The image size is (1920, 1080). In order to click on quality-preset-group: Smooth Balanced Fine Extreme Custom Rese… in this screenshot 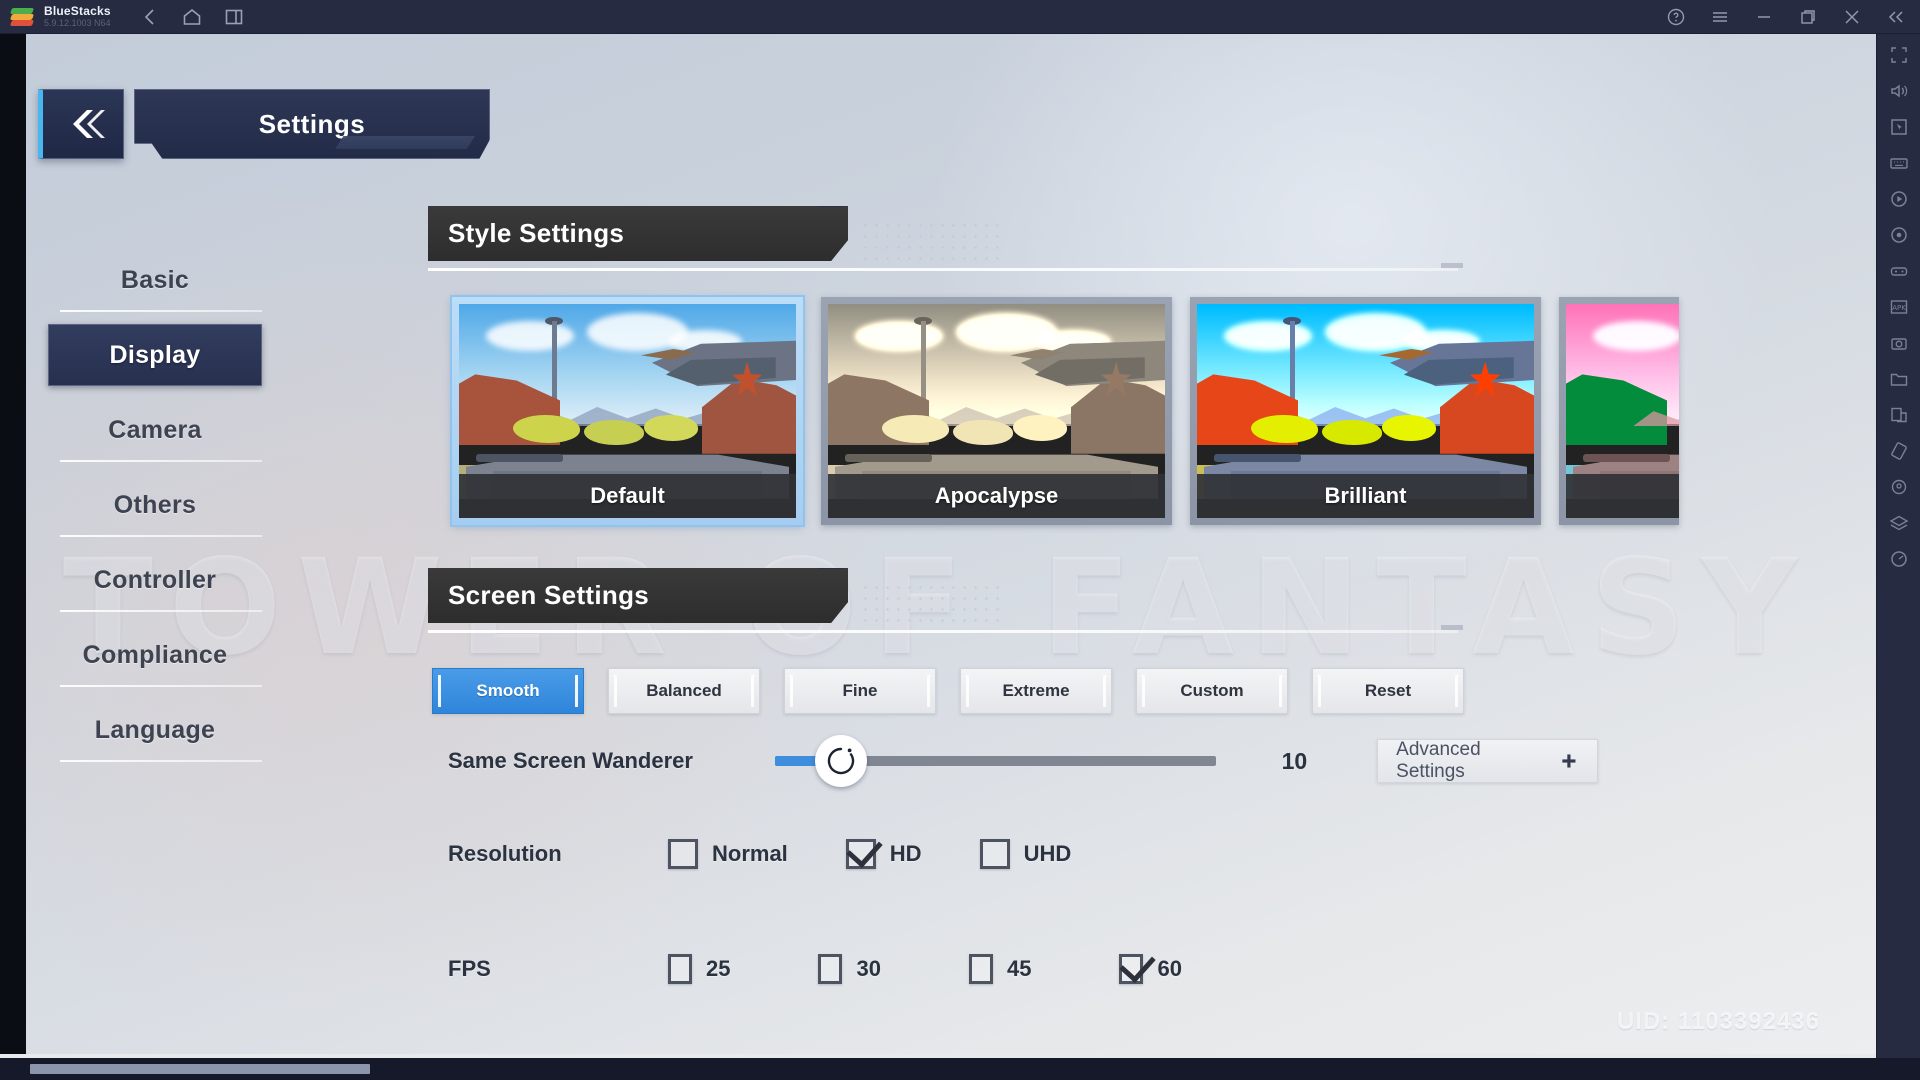, I will do `click(948, 691)`.